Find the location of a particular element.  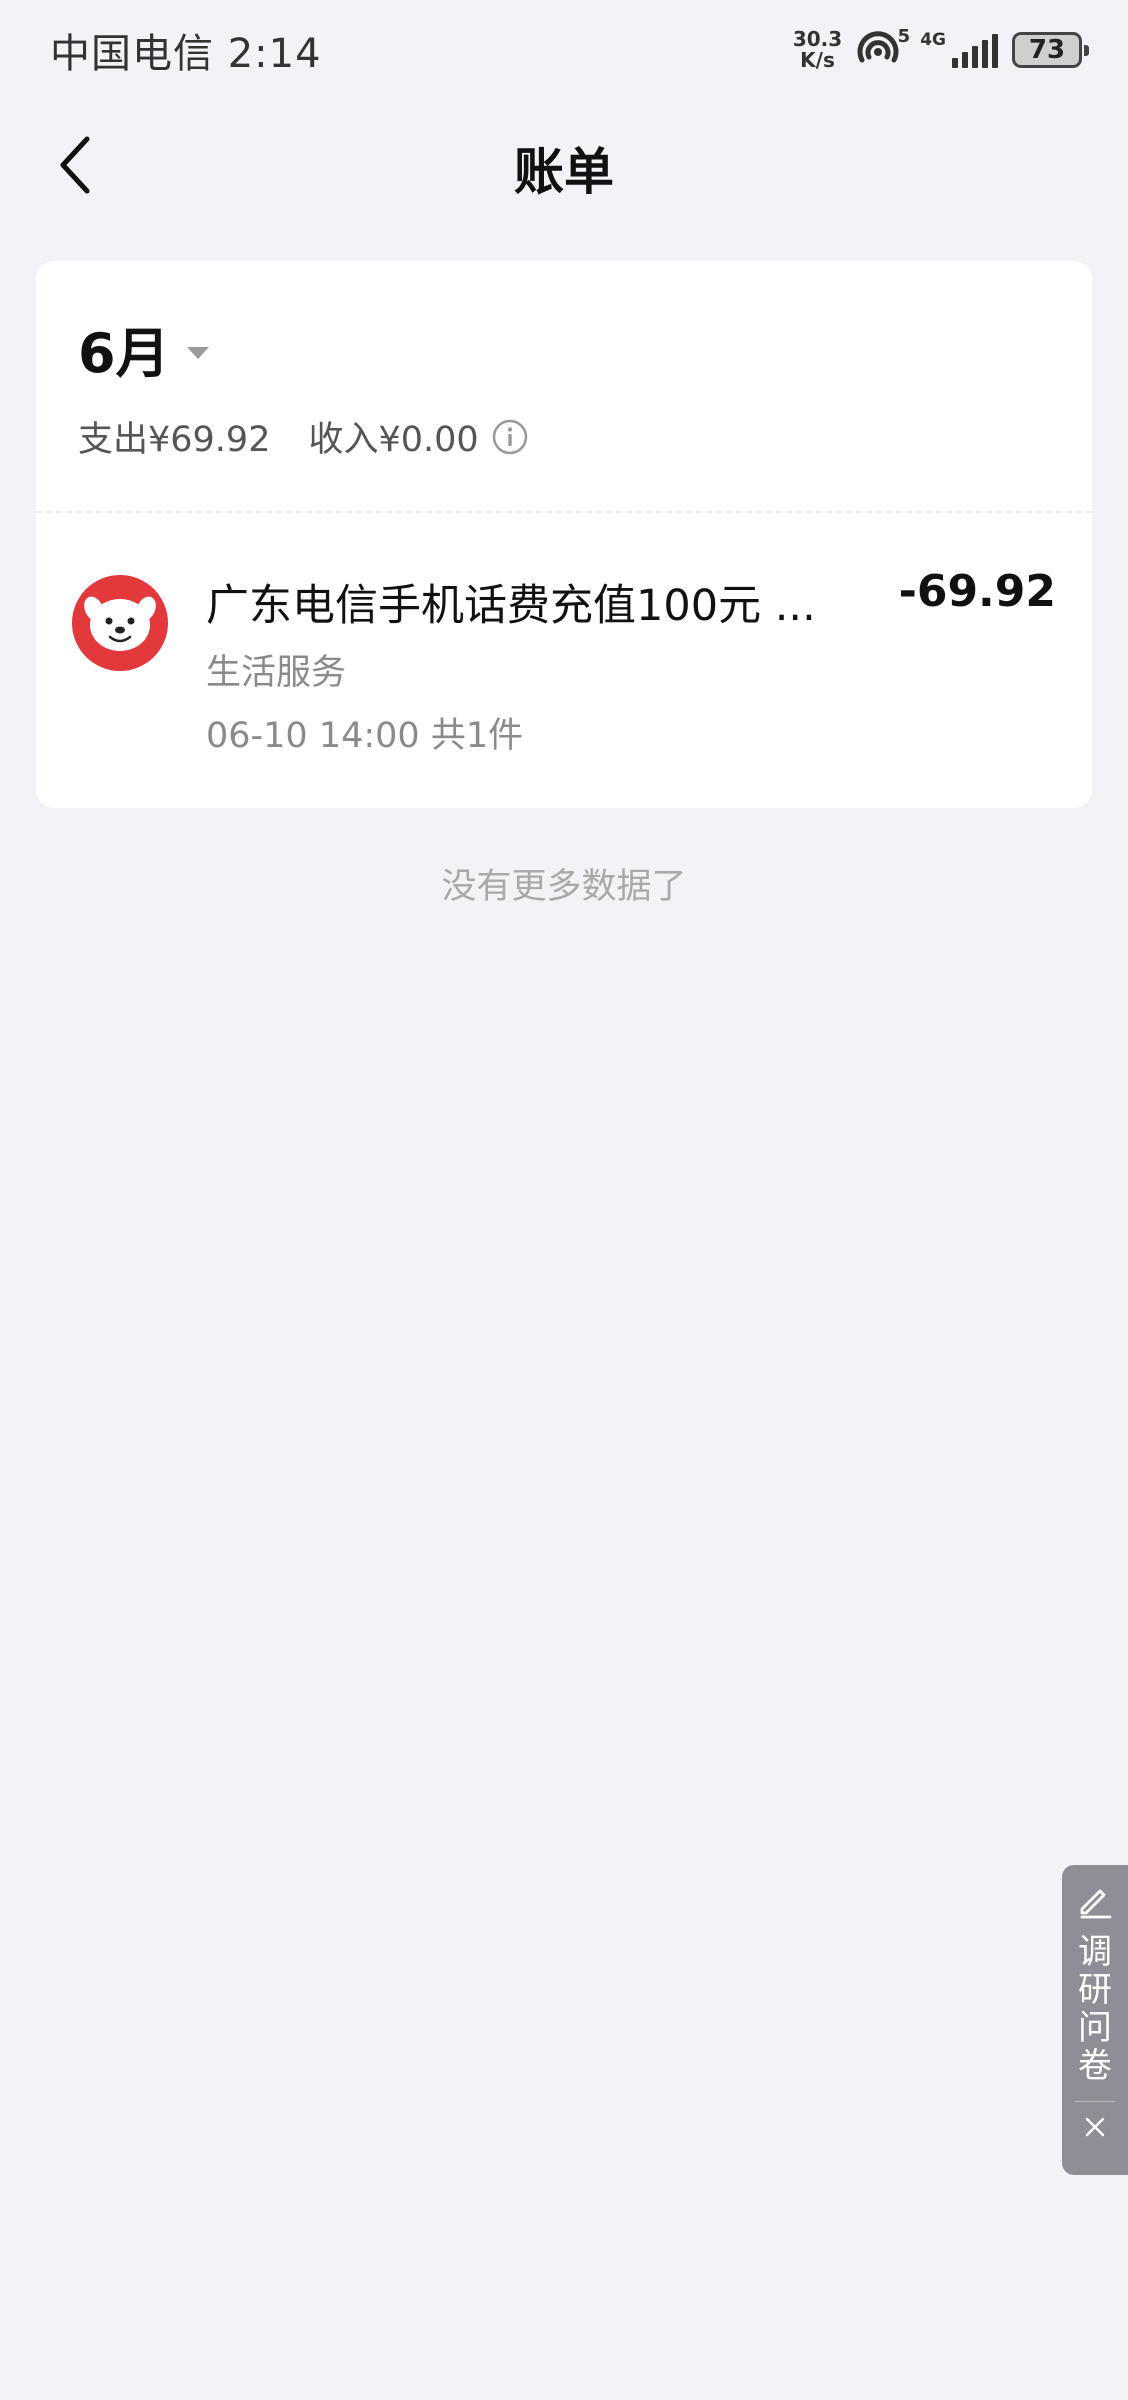

nav-bar: 账单 is located at coordinates (564, 165).